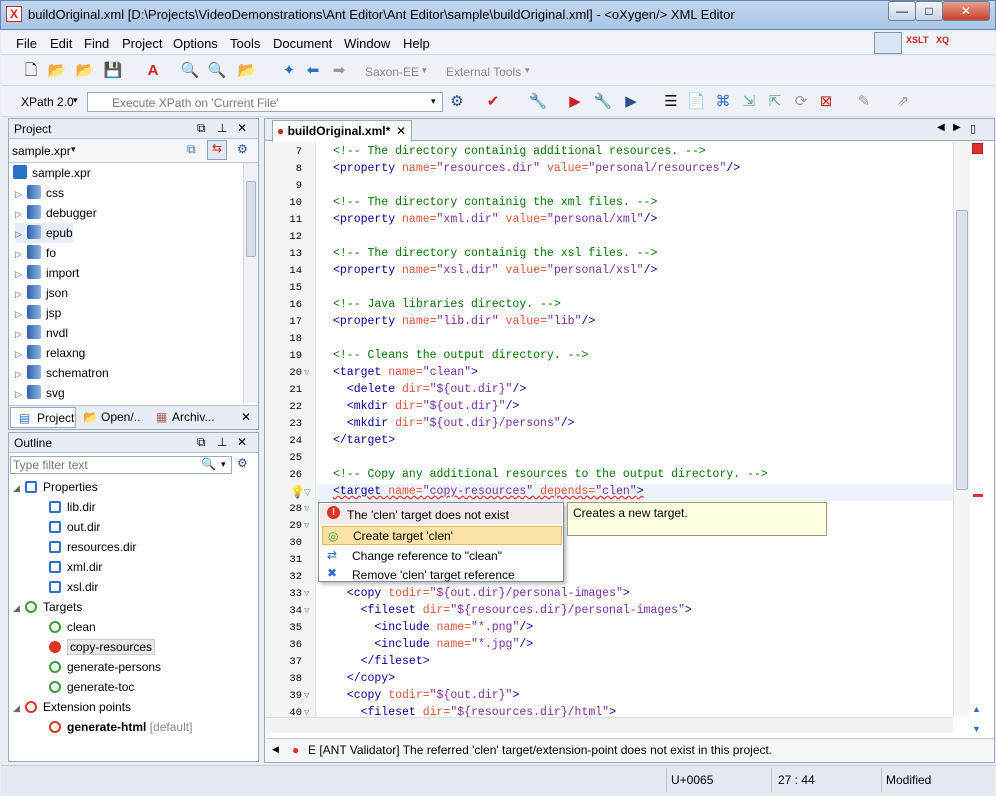  Describe the element at coordinates (442, 574) in the screenshot. I see `quick-fix-remove-reference: ✖ Remove 'clen' target reference` at that location.